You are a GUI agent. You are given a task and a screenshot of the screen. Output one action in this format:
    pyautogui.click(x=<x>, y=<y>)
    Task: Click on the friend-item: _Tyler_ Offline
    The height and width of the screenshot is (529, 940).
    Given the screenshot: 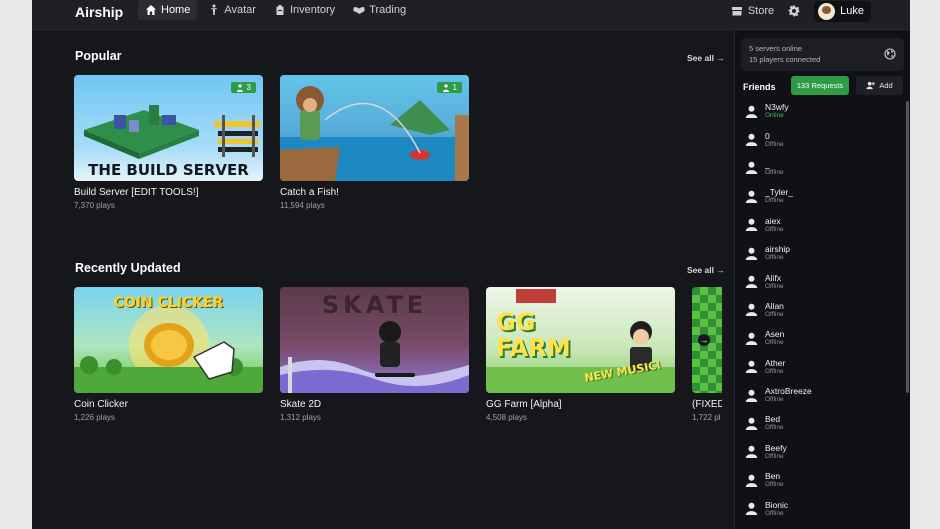 What is the action you would take?
    pyautogui.click(x=819, y=196)
    